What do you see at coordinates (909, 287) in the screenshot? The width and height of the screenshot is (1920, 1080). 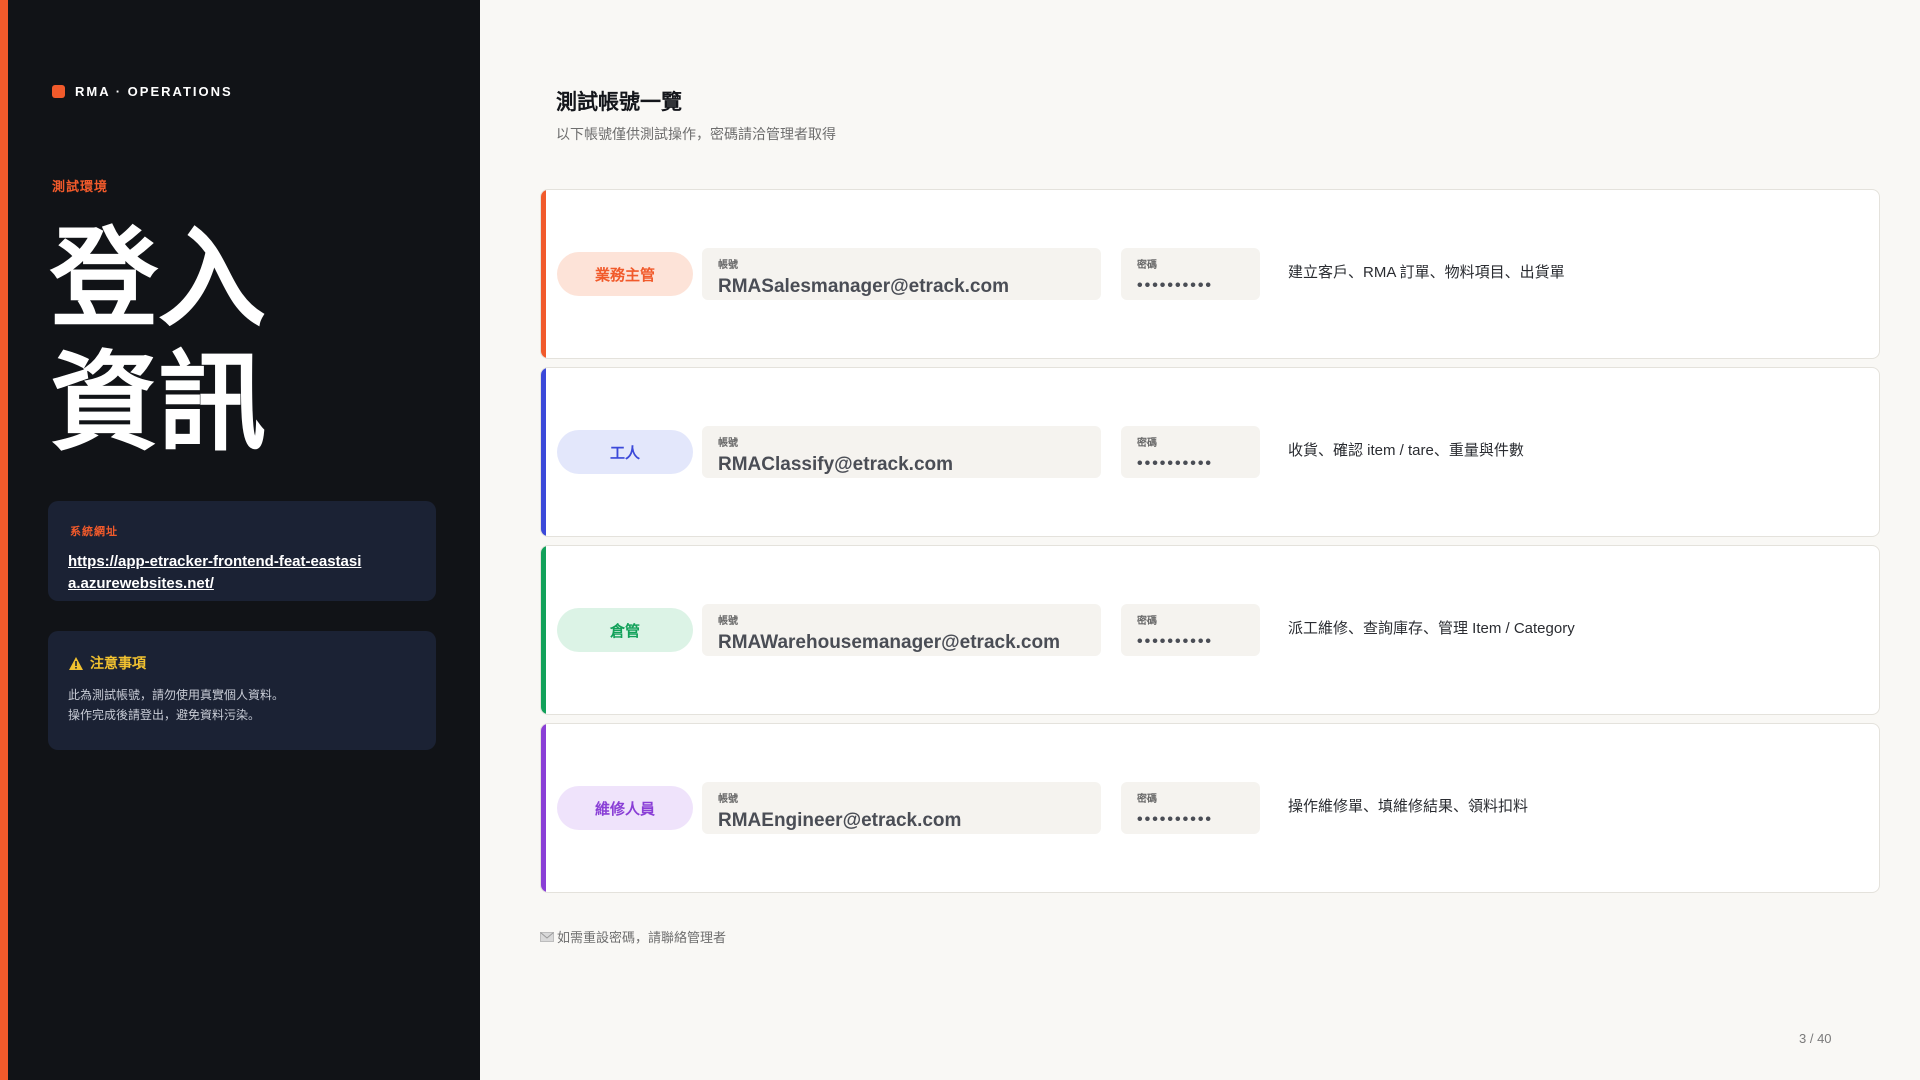 I see `account-value: RMASalesmanager@etrack.com` at bounding box center [909, 287].